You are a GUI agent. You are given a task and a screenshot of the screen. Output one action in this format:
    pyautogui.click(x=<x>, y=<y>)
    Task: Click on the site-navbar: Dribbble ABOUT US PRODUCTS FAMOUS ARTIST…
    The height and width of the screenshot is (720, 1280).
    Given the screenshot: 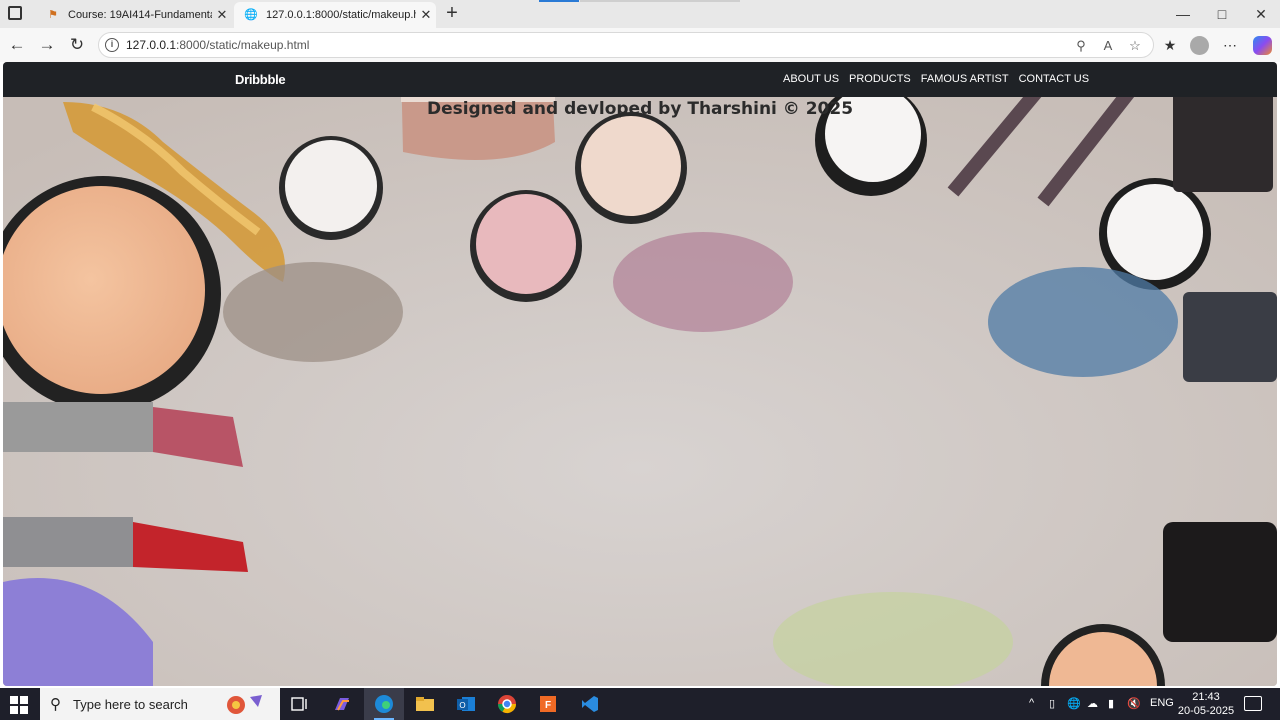 What is the action you would take?
    pyautogui.click(x=640, y=79)
    